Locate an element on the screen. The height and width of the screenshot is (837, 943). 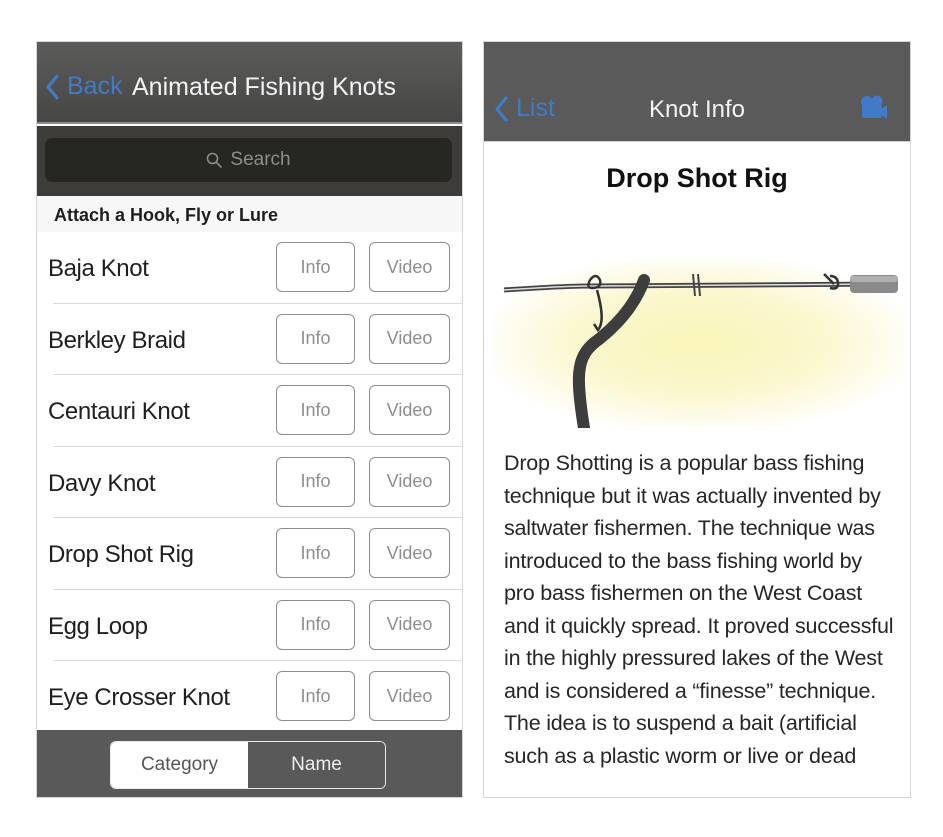
sort-segmented-control: Category Name is located at coordinates (248, 765).